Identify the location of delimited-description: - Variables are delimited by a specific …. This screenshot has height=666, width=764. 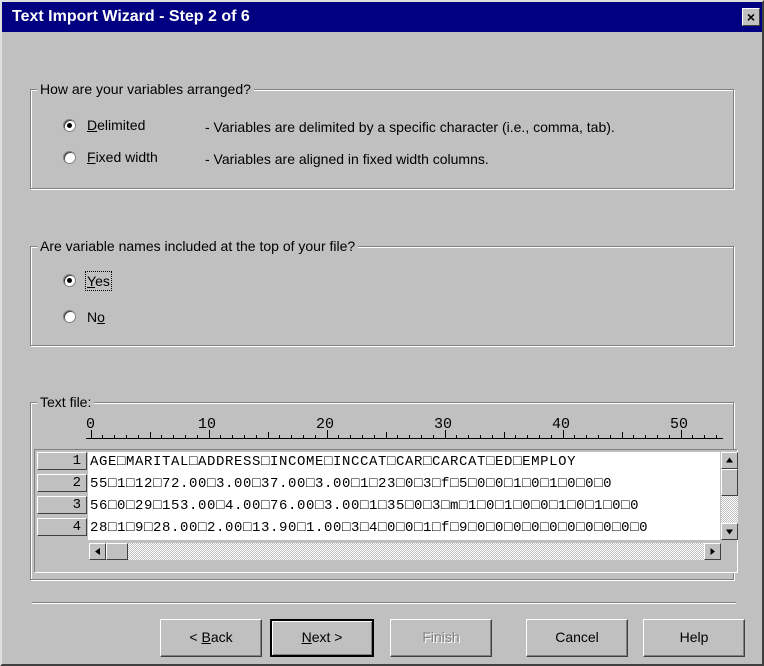
(410, 127).